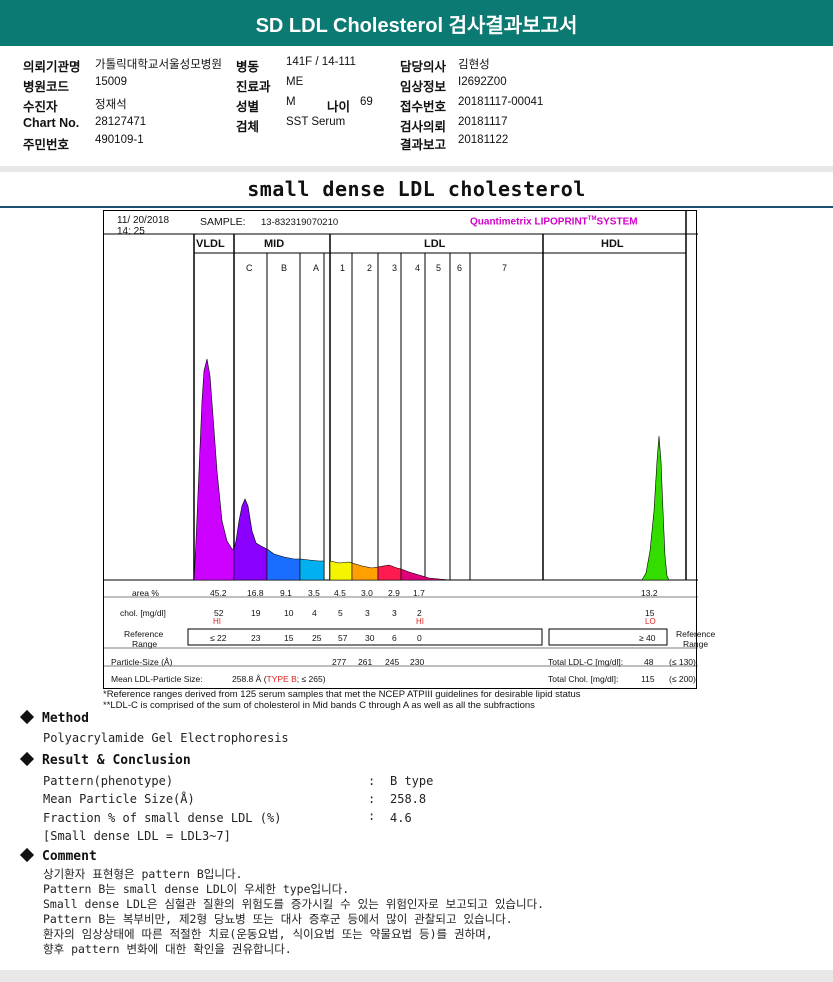 Image resolution: width=833 pixels, height=982 pixels. I want to click on result-sep-pattern: :, so click(372, 781).